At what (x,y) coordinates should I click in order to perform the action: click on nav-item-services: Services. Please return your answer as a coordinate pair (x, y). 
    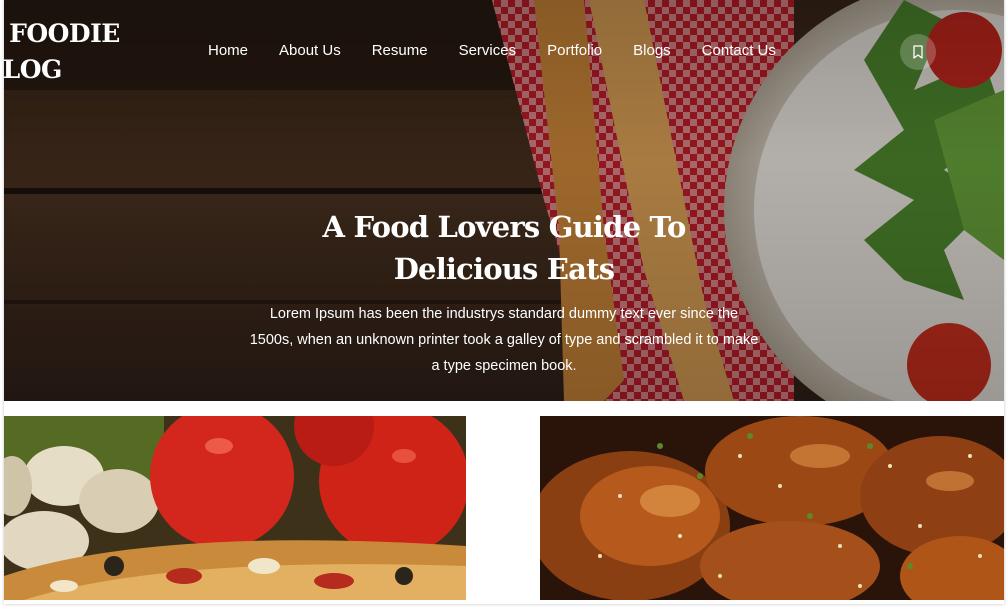
    Looking at the image, I should click on (488, 51).